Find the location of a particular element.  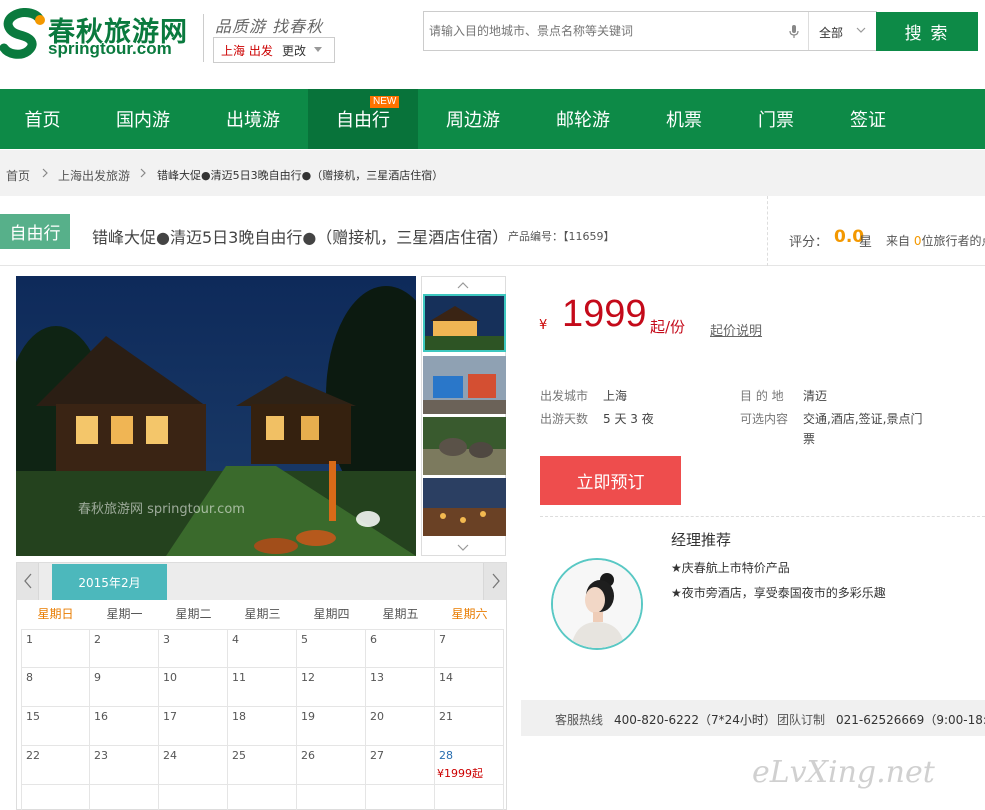

calendar-day-number: 21 is located at coordinates (446, 716).